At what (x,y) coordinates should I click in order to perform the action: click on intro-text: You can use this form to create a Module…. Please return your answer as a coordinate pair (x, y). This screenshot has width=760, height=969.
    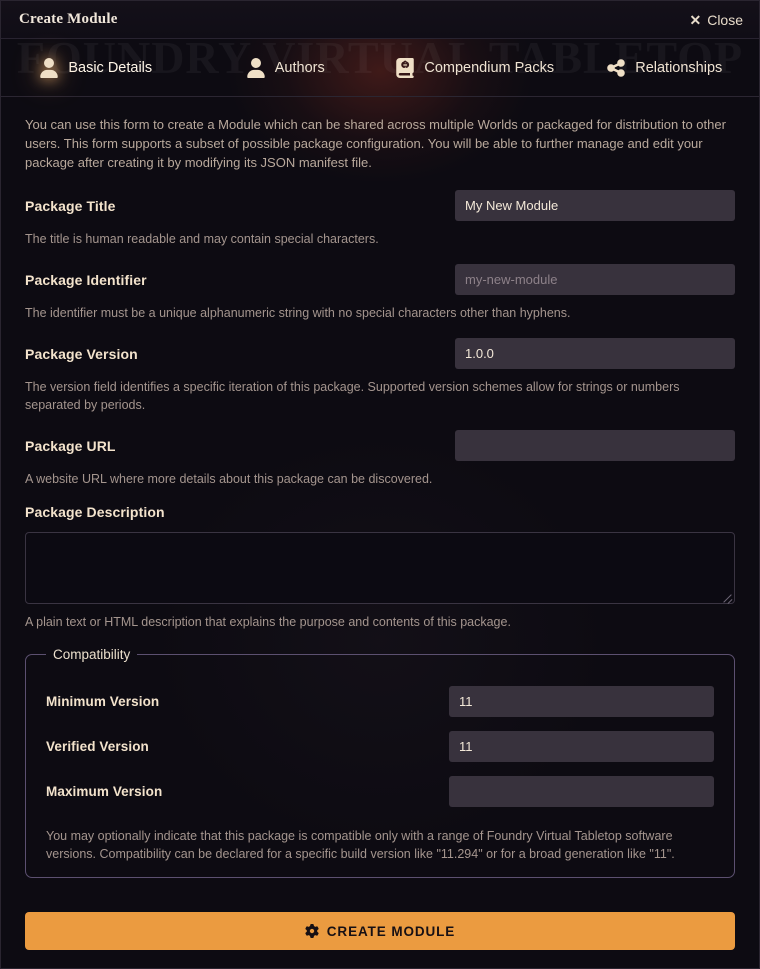
    Looking at the image, I should click on (375, 143).